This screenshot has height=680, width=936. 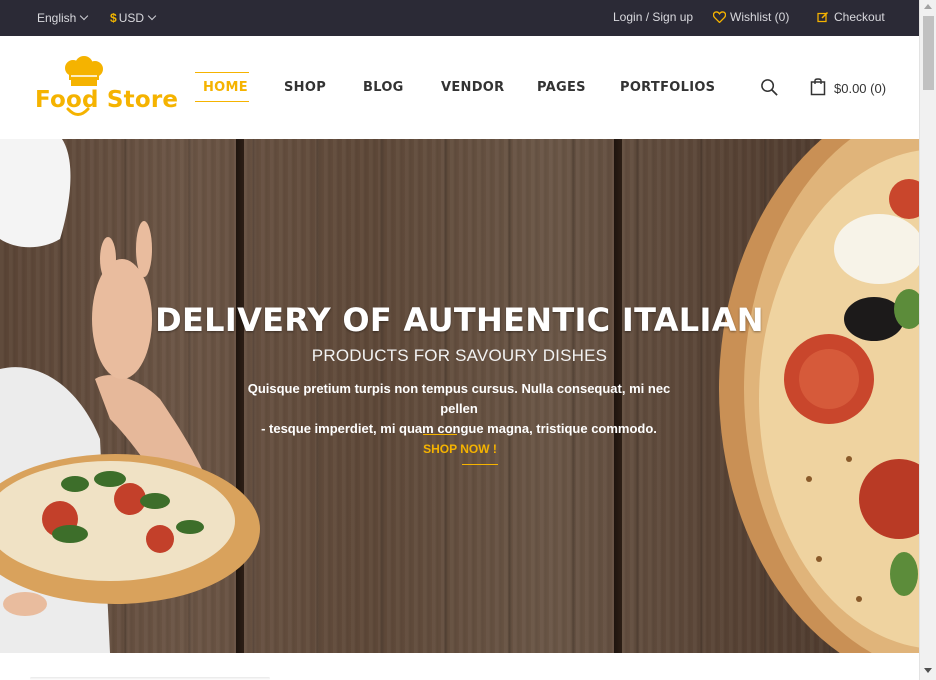 I want to click on checkout-link: Checkout, so click(x=851, y=17).